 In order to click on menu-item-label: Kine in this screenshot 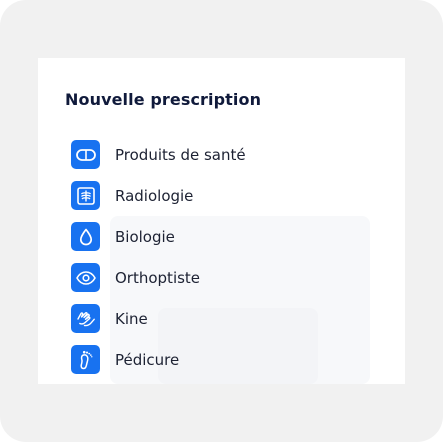, I will do `click(131, 318)`.